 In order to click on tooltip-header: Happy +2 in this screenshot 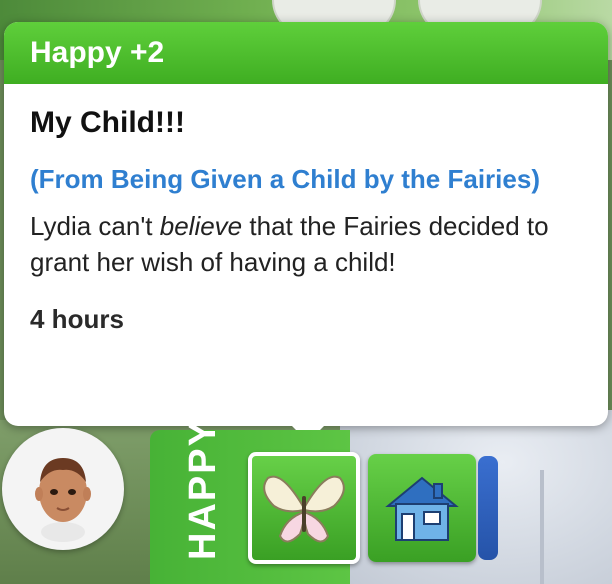, I will do `click(306, 53)`.